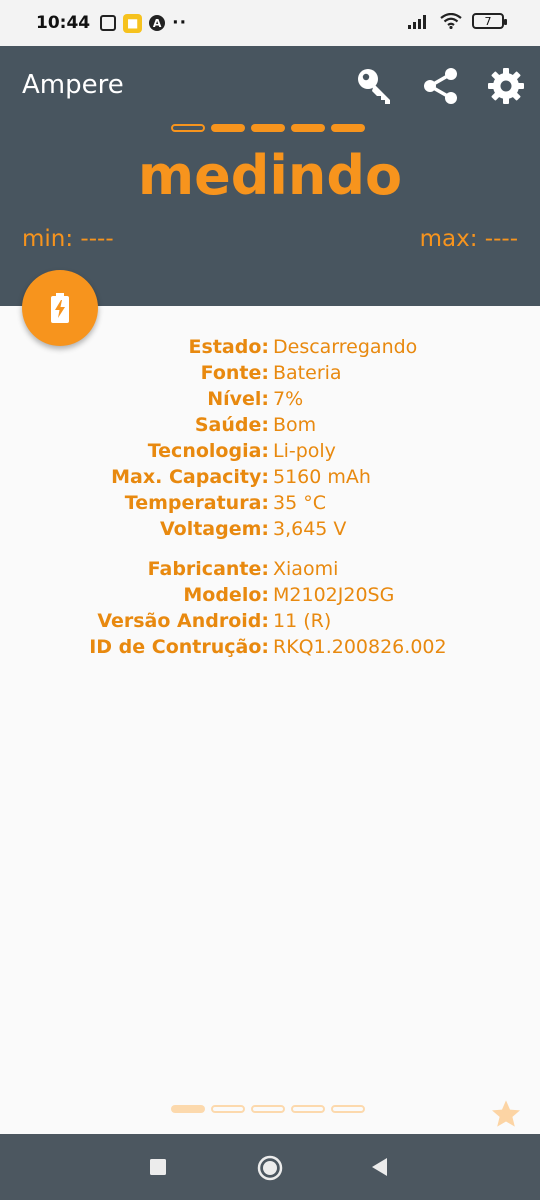 This screenshot has height=1200, width=540. I want to click on system-navigation-bar, so click(270, 1167).